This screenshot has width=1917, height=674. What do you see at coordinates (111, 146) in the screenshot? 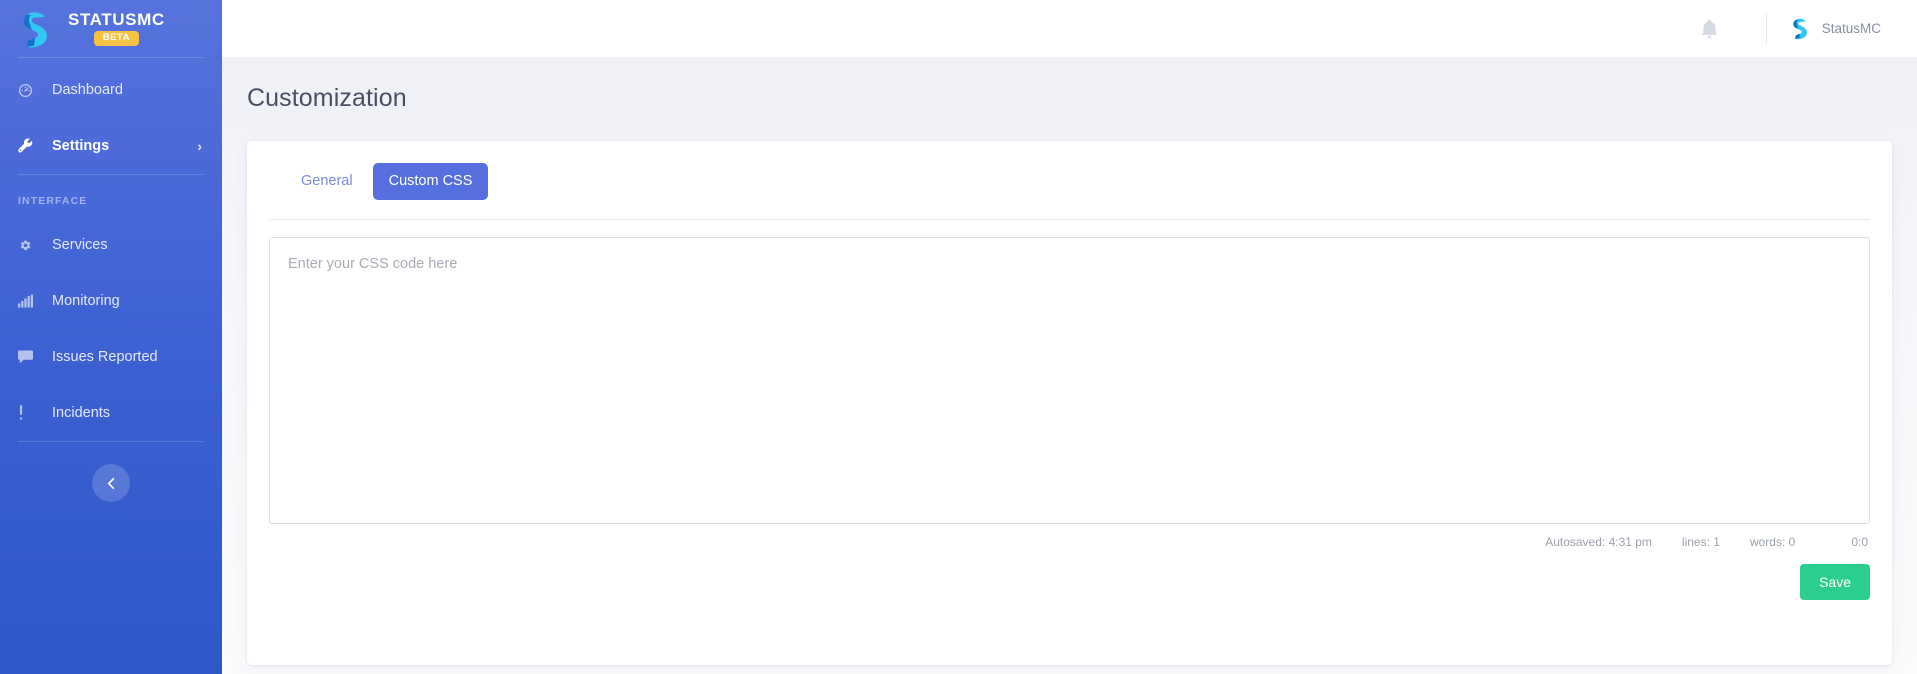
I see `sidebar-item-settings: Settings ›` at bounding box center [111, 146].